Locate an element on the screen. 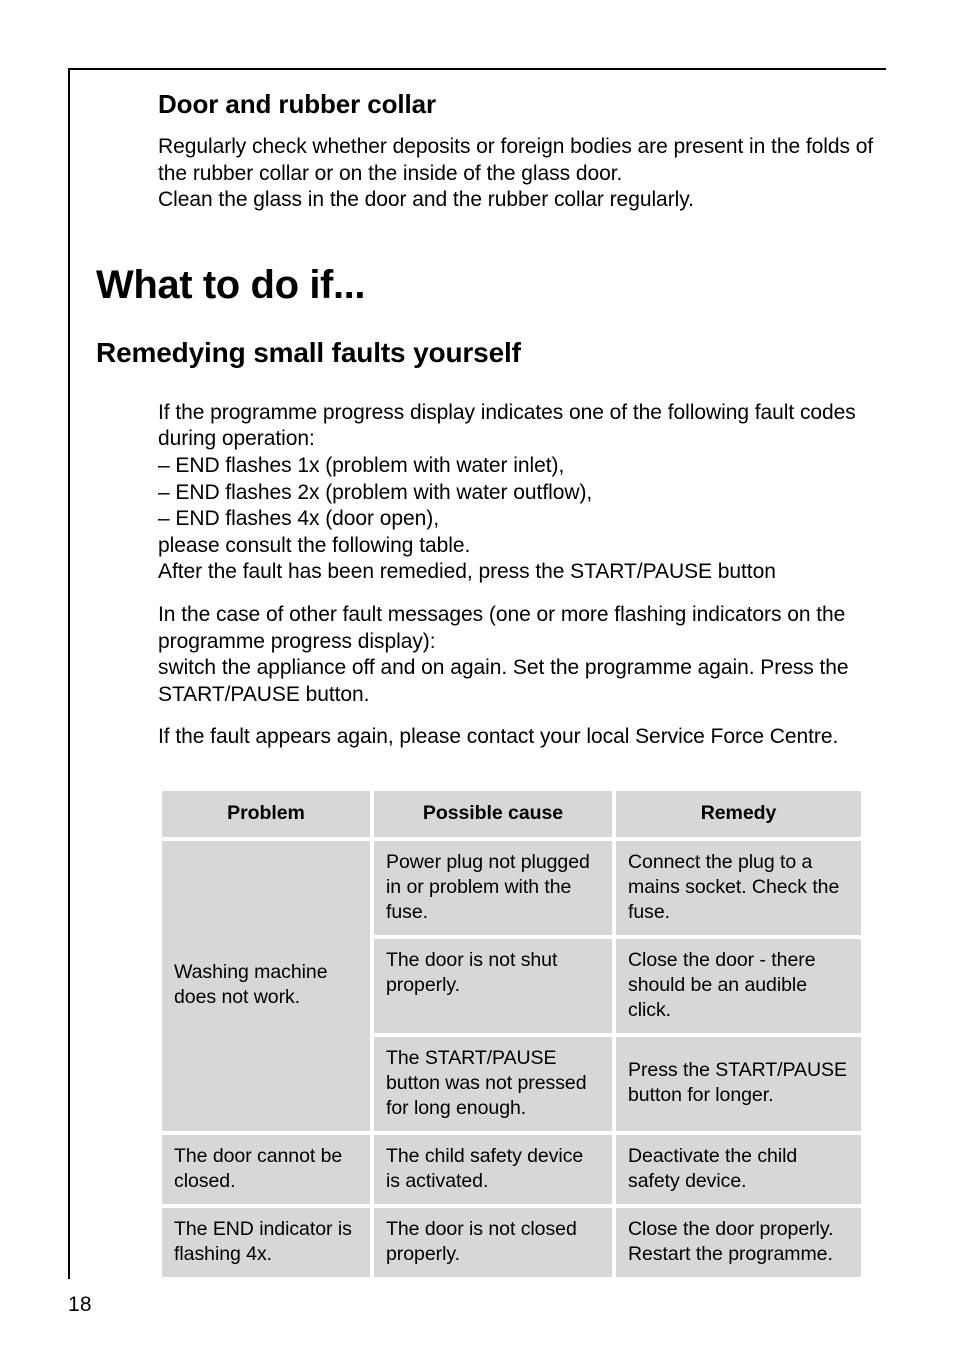 This screenshot has width=954, height=1352. cell-problem: Washing machine does not work. is located at coordinates (266, 985).